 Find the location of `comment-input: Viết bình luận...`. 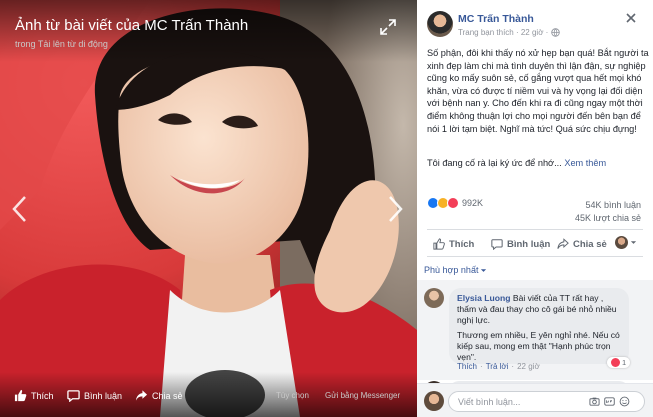

comment-input: Viết bình luận... is located at coordinates (546, 401).